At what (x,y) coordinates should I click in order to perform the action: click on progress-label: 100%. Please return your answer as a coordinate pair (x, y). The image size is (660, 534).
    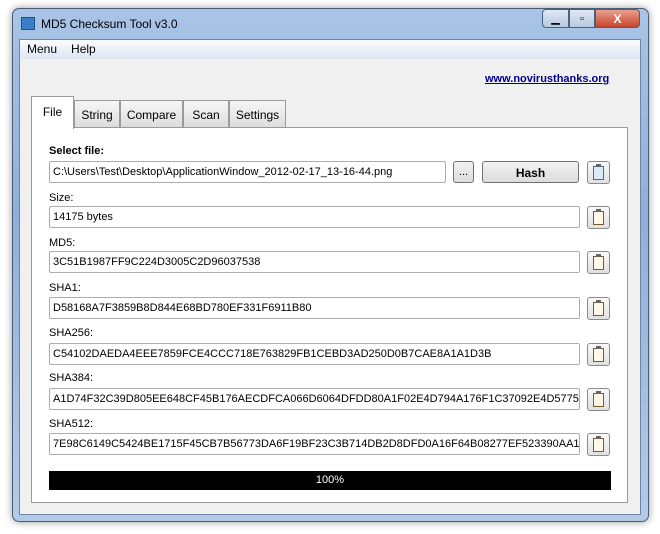
    Looking at the image, I should click on (330, 480).